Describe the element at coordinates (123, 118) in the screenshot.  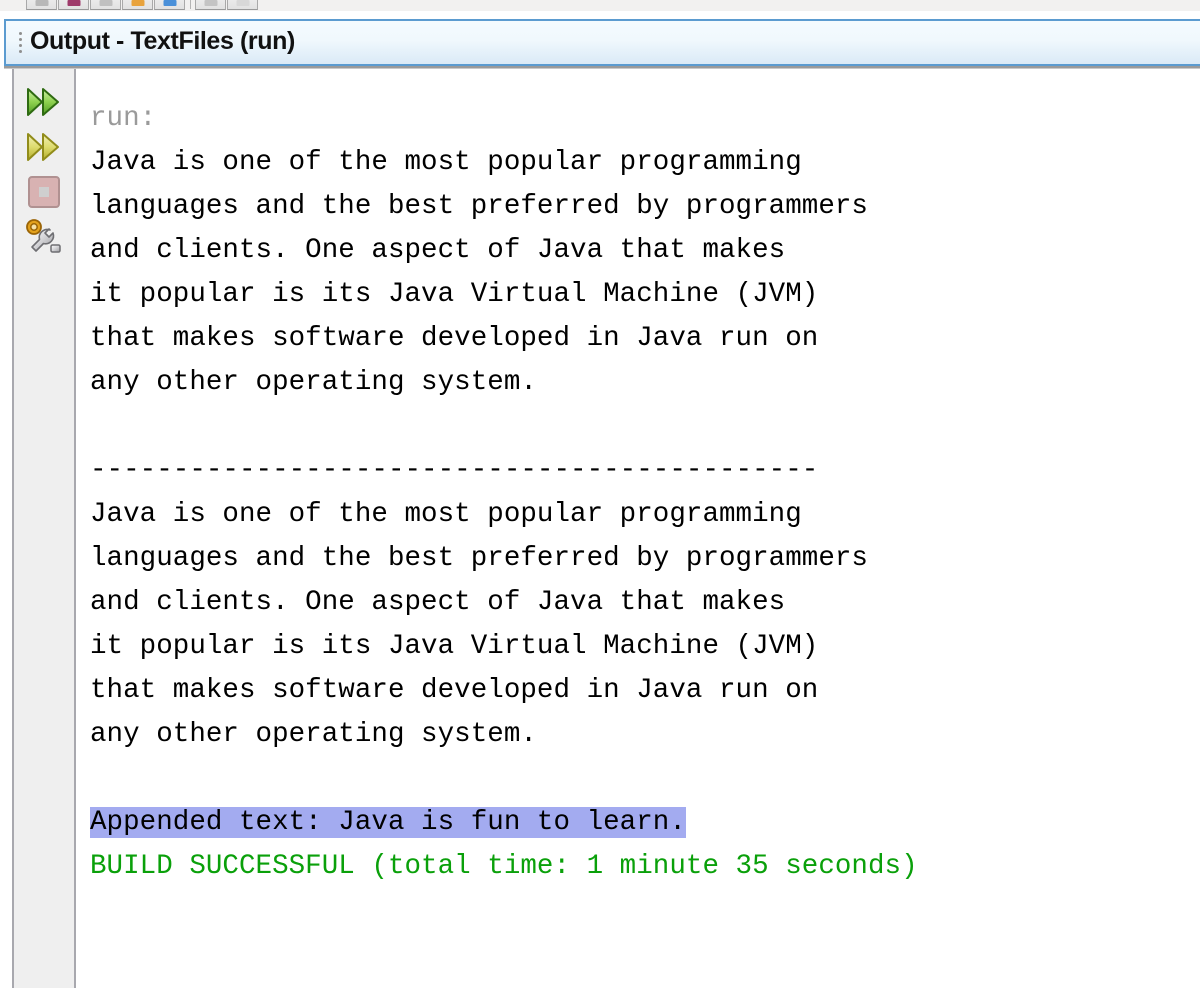
I see `output-line: run:` at that location.